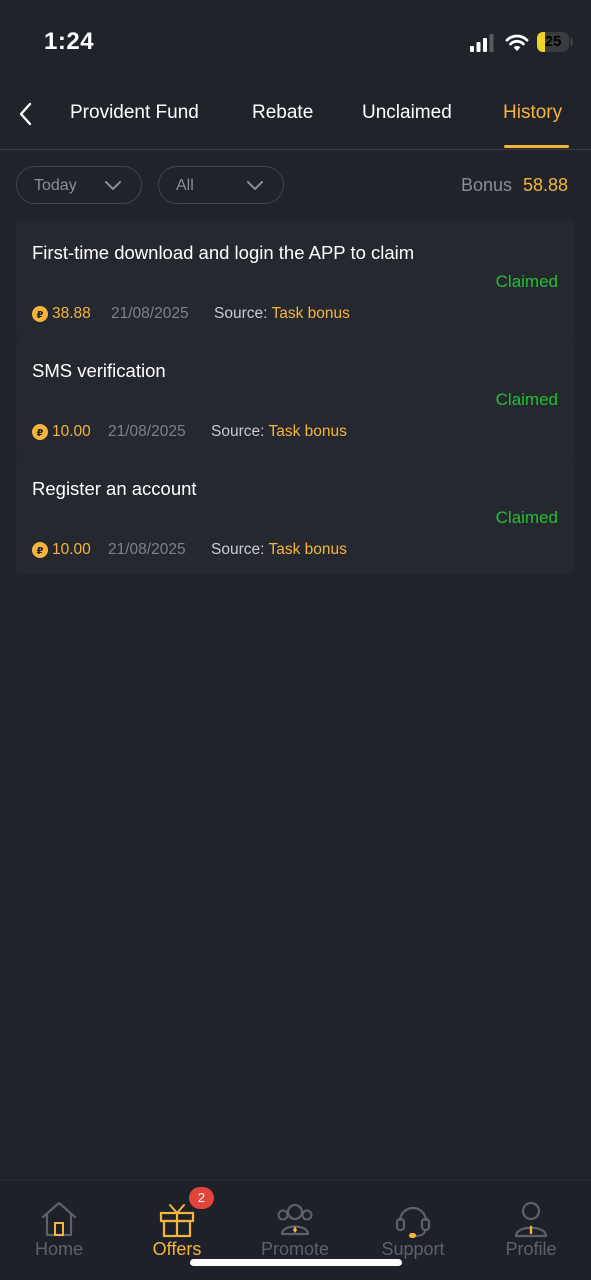  Describe the element at coordinates (413, 1222) in the screenshot. I see `headset-icon` at that location.